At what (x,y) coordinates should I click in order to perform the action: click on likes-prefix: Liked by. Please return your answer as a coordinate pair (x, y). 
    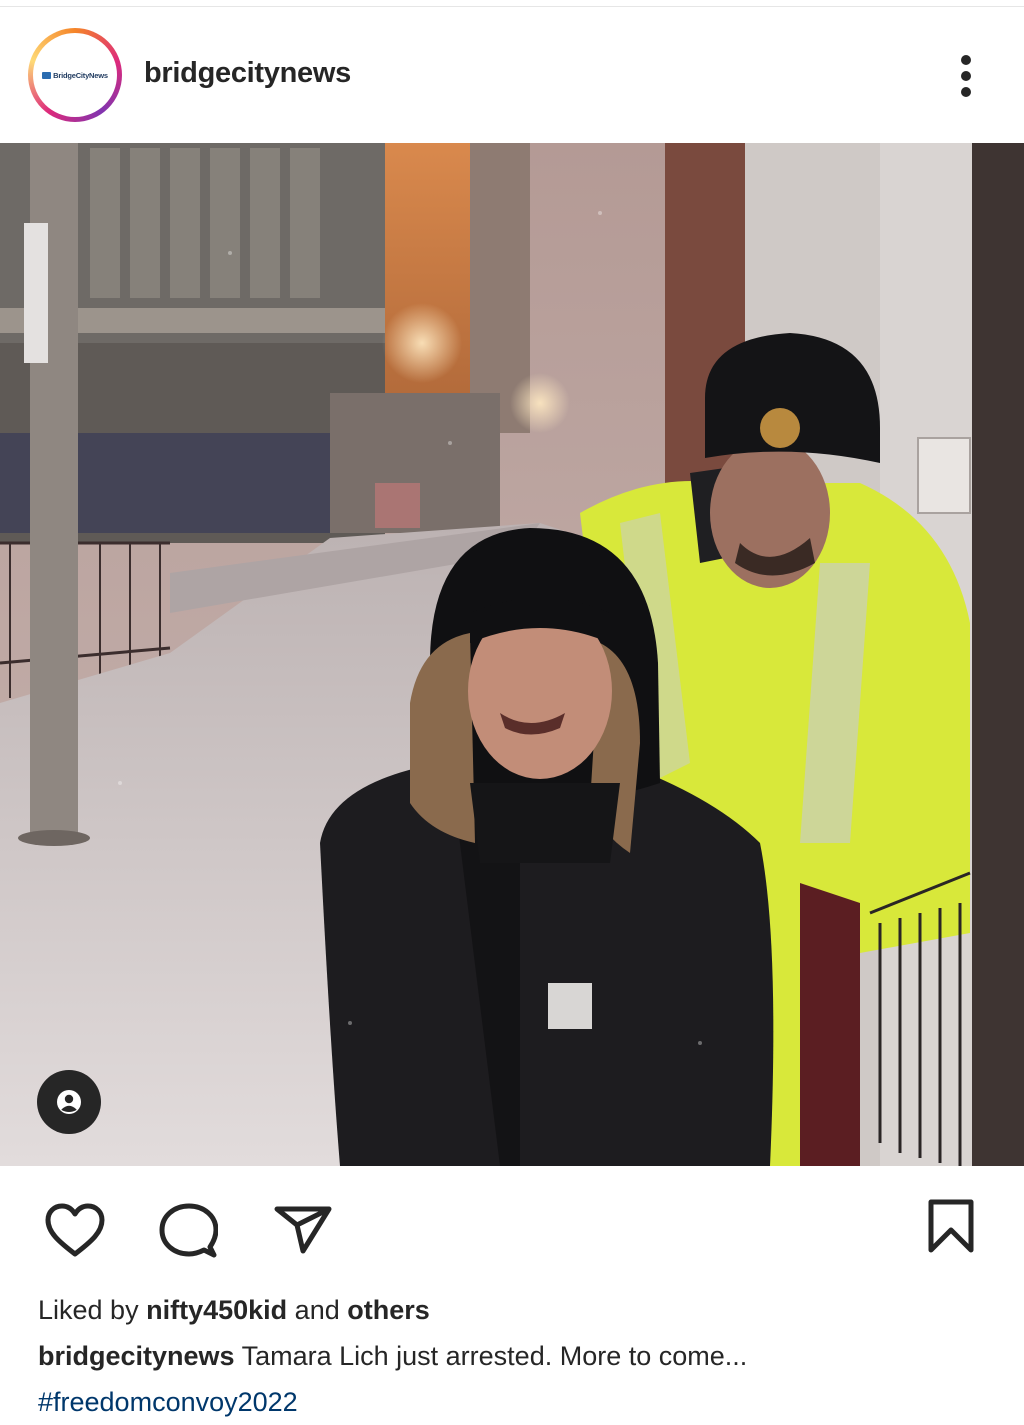
    Looking at the image, I should click on (88, 1310).